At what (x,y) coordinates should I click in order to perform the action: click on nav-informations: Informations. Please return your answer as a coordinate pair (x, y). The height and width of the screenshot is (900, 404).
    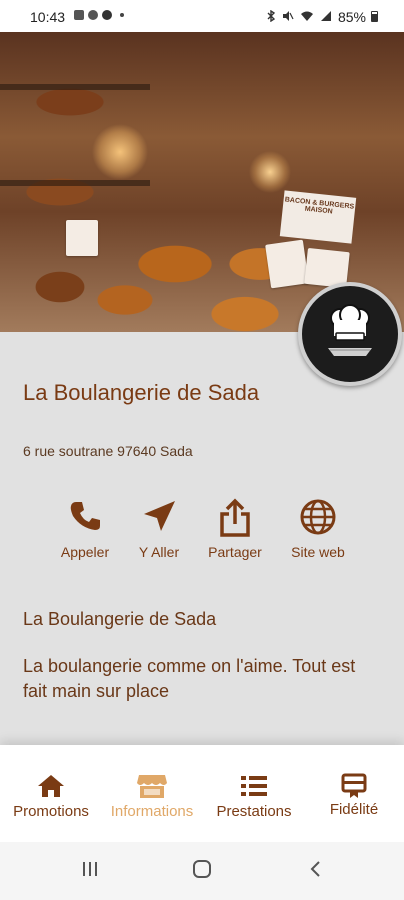
    Looking at the image, I should click on (152, 796).